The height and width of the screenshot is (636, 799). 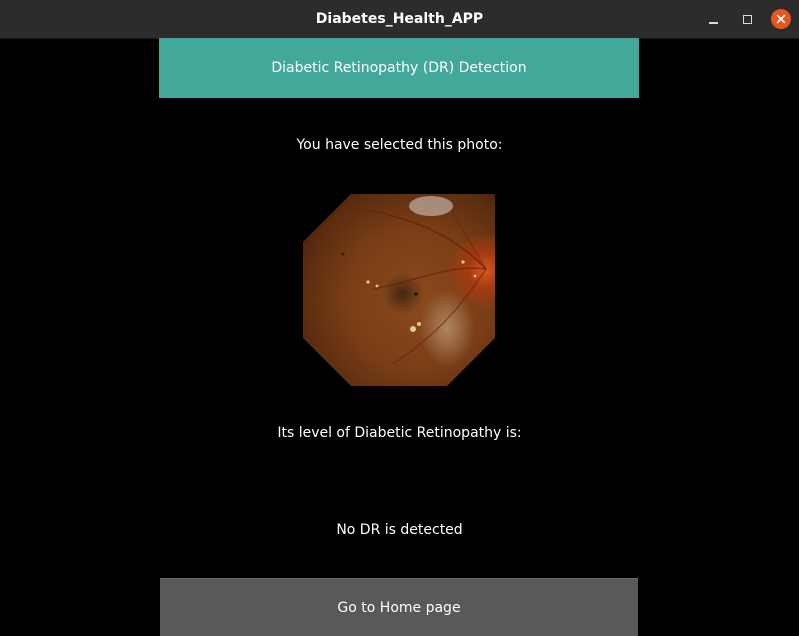 I want to click on dr-result-text: No DR is detected, so click(x=399, y=530).